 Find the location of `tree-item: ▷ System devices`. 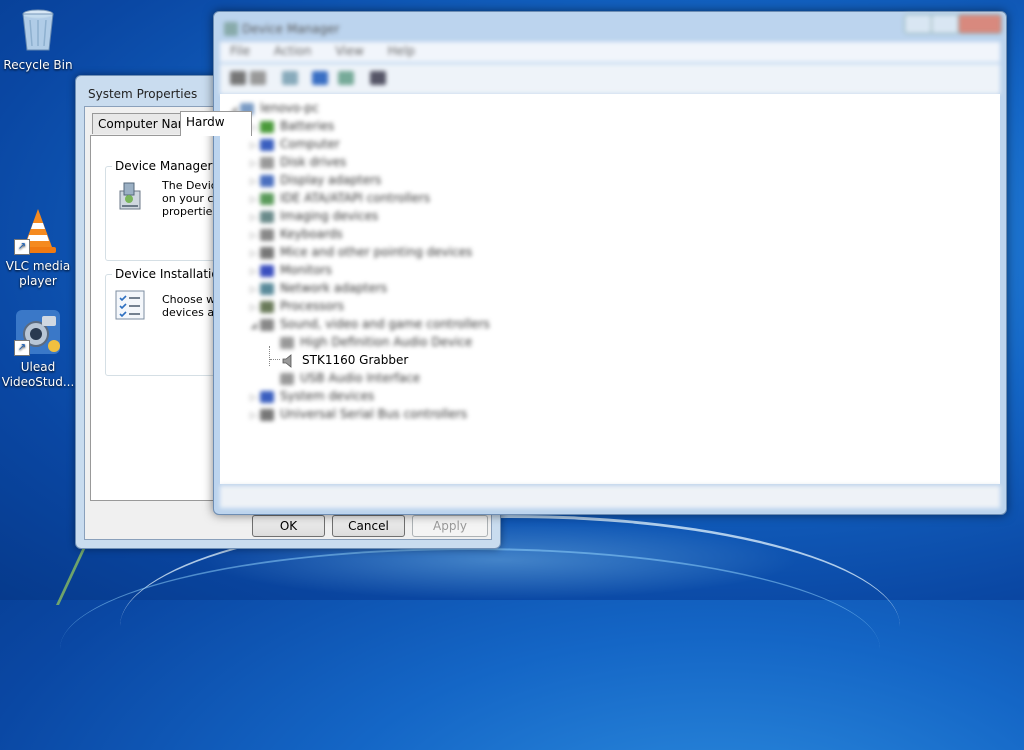

tree-item: ▷ System devices is located at coordinates (312, 396).